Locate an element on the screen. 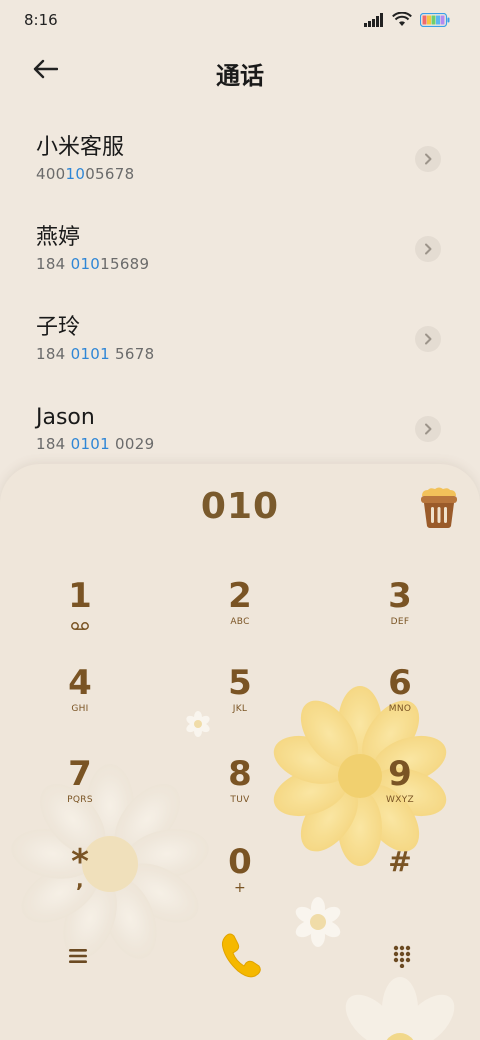  key-3: 3 DEF is located at coordinates (400, 614).